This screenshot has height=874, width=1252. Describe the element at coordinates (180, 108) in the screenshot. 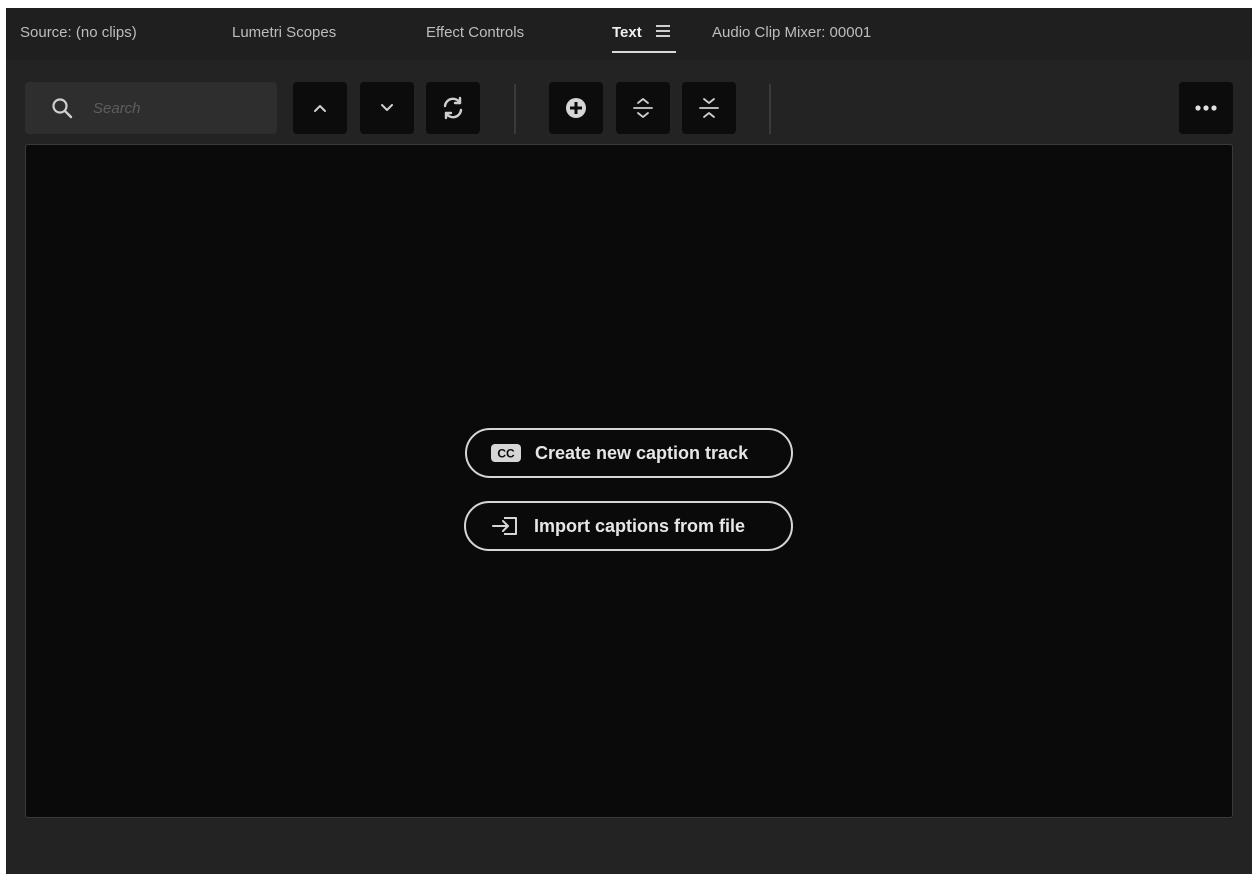

I see `search-input` at that location.